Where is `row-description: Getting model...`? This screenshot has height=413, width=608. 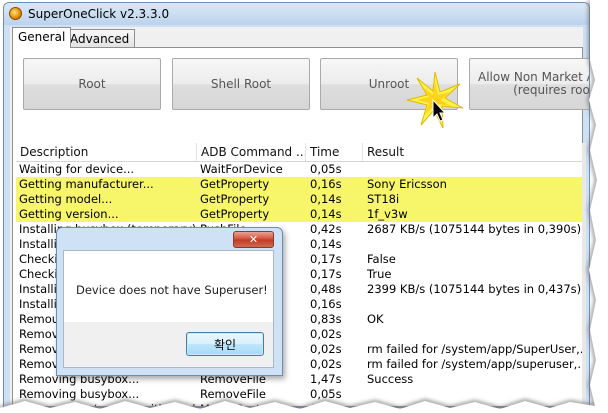 row-description: Getting model... is located at coordinates (66, 199).